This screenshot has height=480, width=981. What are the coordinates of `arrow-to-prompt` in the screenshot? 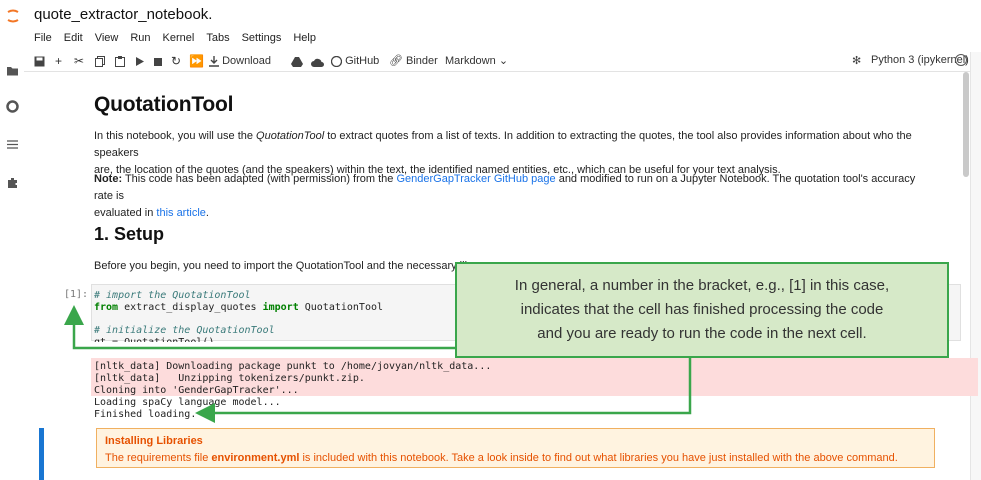 It's located at (259, 327).